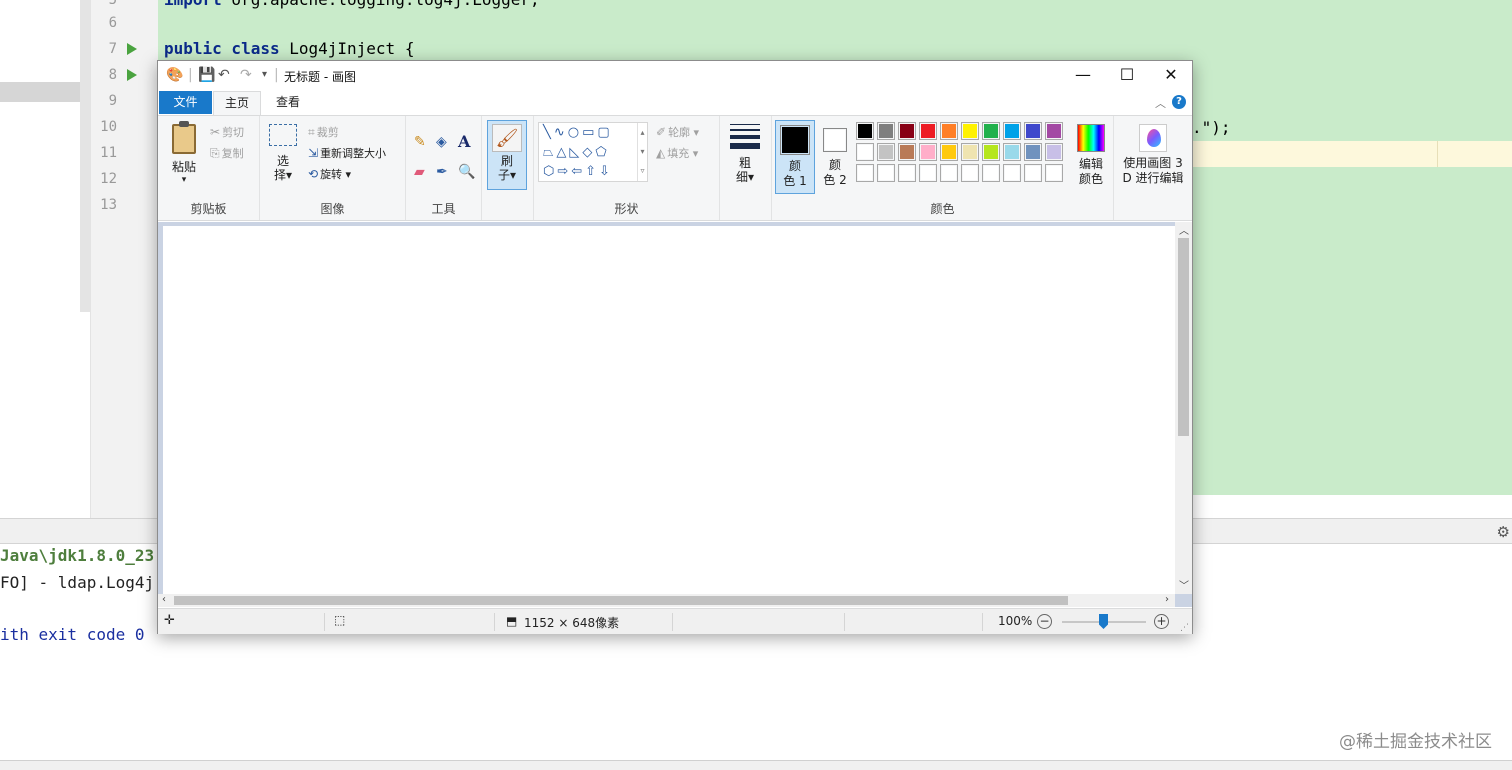  What do you see at coordinates (1091, 157) in the screenshot?
I see `edit-colors-button: 编辑 颜色` at bounding box center [1091, 157].